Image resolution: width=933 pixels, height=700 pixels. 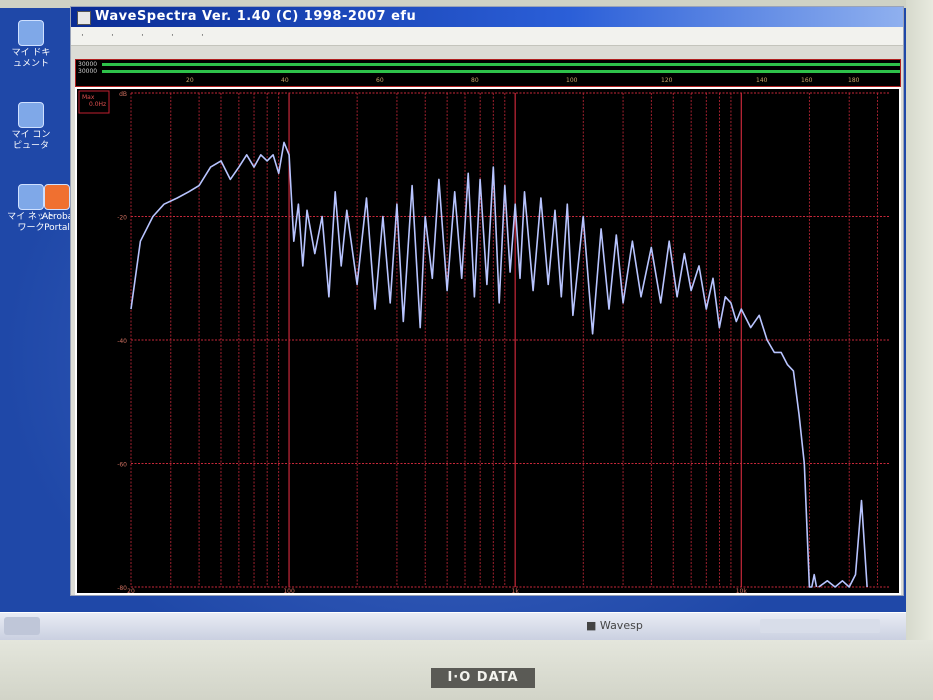 What do you see at coordinates (501, 64) in the screenshot?
I see `meter-bar-left` at bounding box center [501, 64].